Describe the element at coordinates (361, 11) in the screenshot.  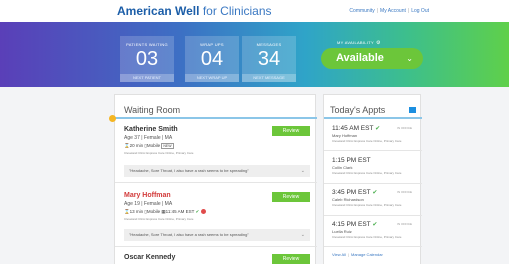
I see `nav-community-link: Community` at that location.